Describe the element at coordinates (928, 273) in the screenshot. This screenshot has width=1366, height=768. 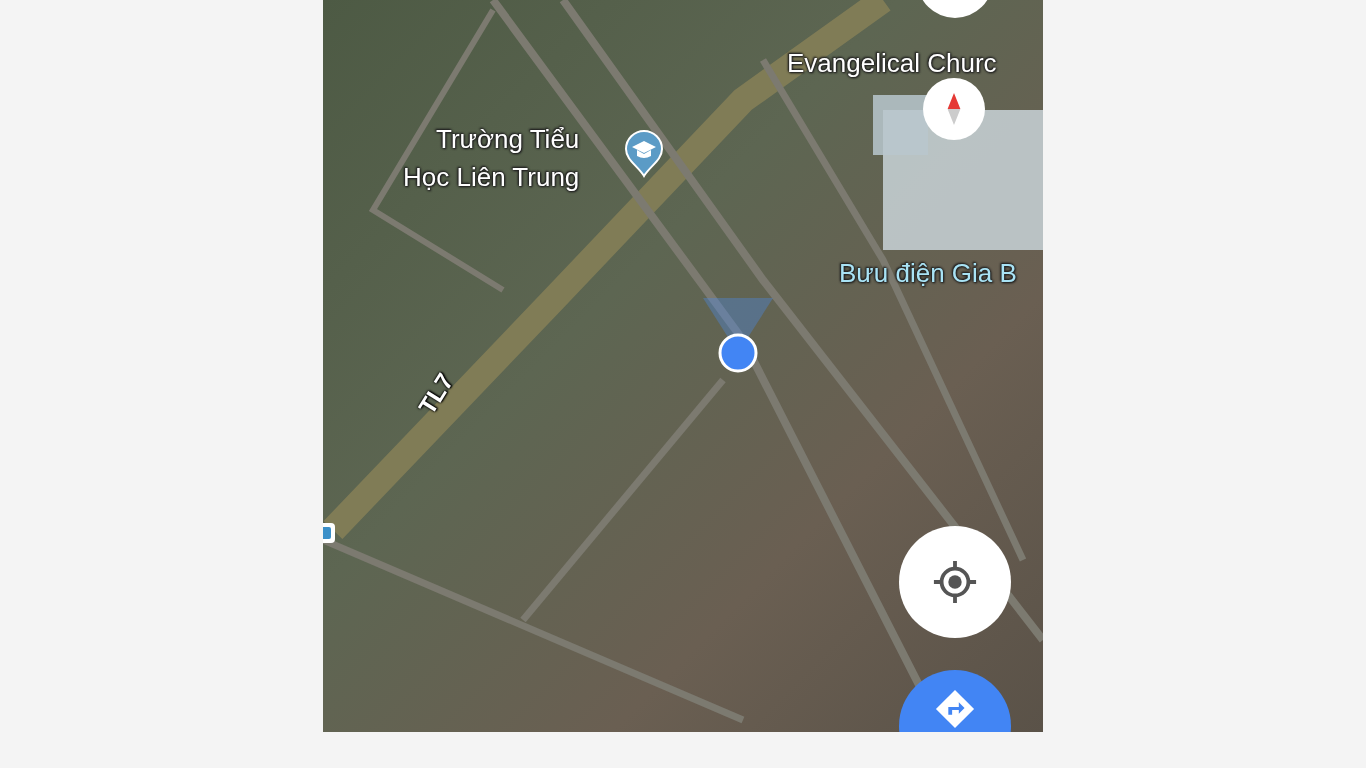
I see `map-label: Bưu điện Gia B` at that location.